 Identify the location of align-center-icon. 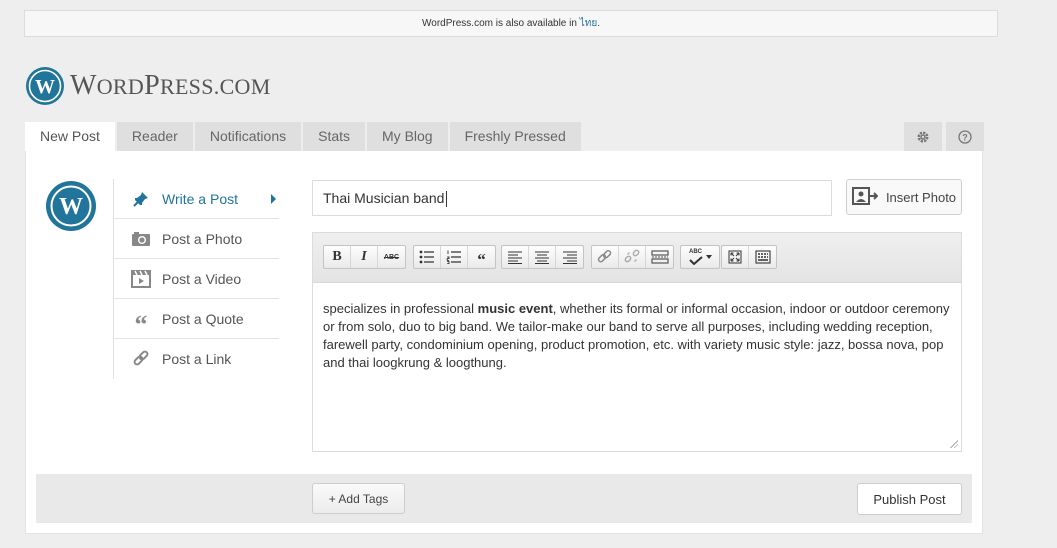
(542, 257).